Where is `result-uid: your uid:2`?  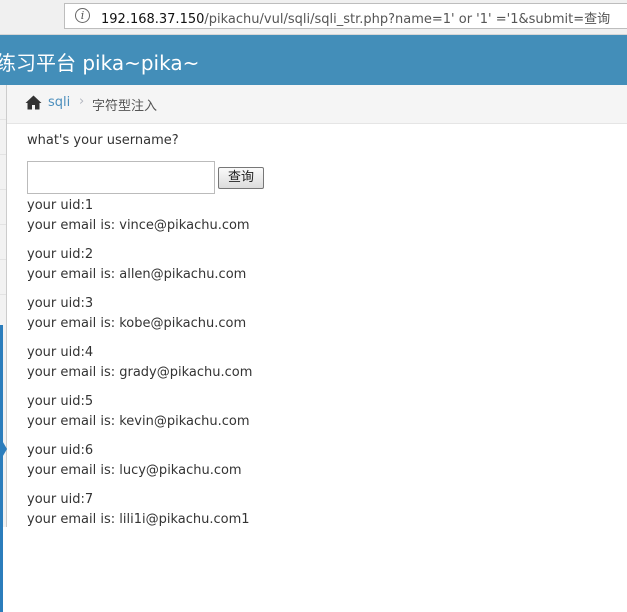
result-uid: your uid:2 is located at coordinates (60, 254).